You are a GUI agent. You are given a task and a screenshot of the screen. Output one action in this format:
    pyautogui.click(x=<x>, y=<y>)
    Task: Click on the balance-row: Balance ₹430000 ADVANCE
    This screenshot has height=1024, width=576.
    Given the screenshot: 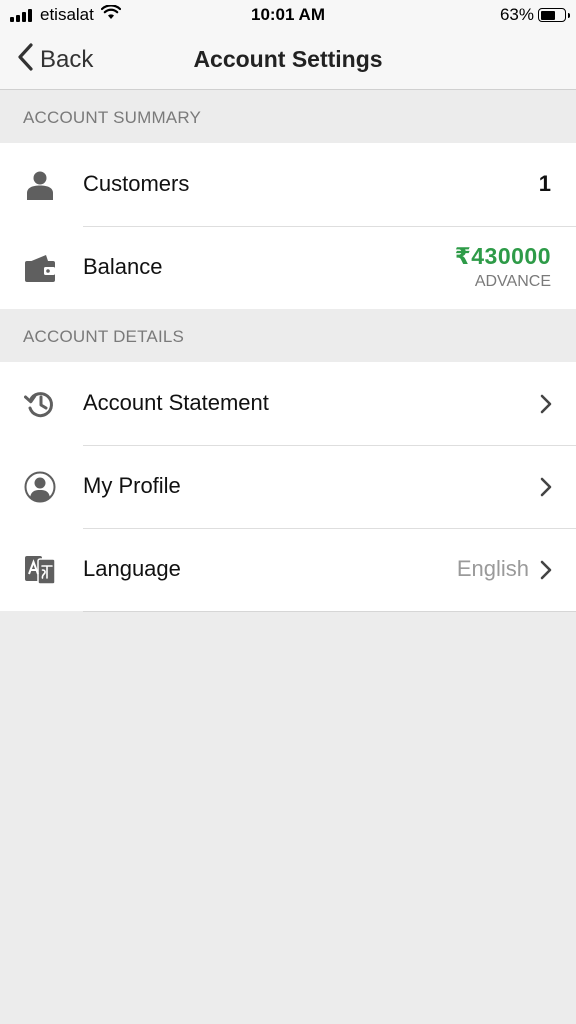 What is the action you would take?
    pyautogui.click(x=288, y=267)
    